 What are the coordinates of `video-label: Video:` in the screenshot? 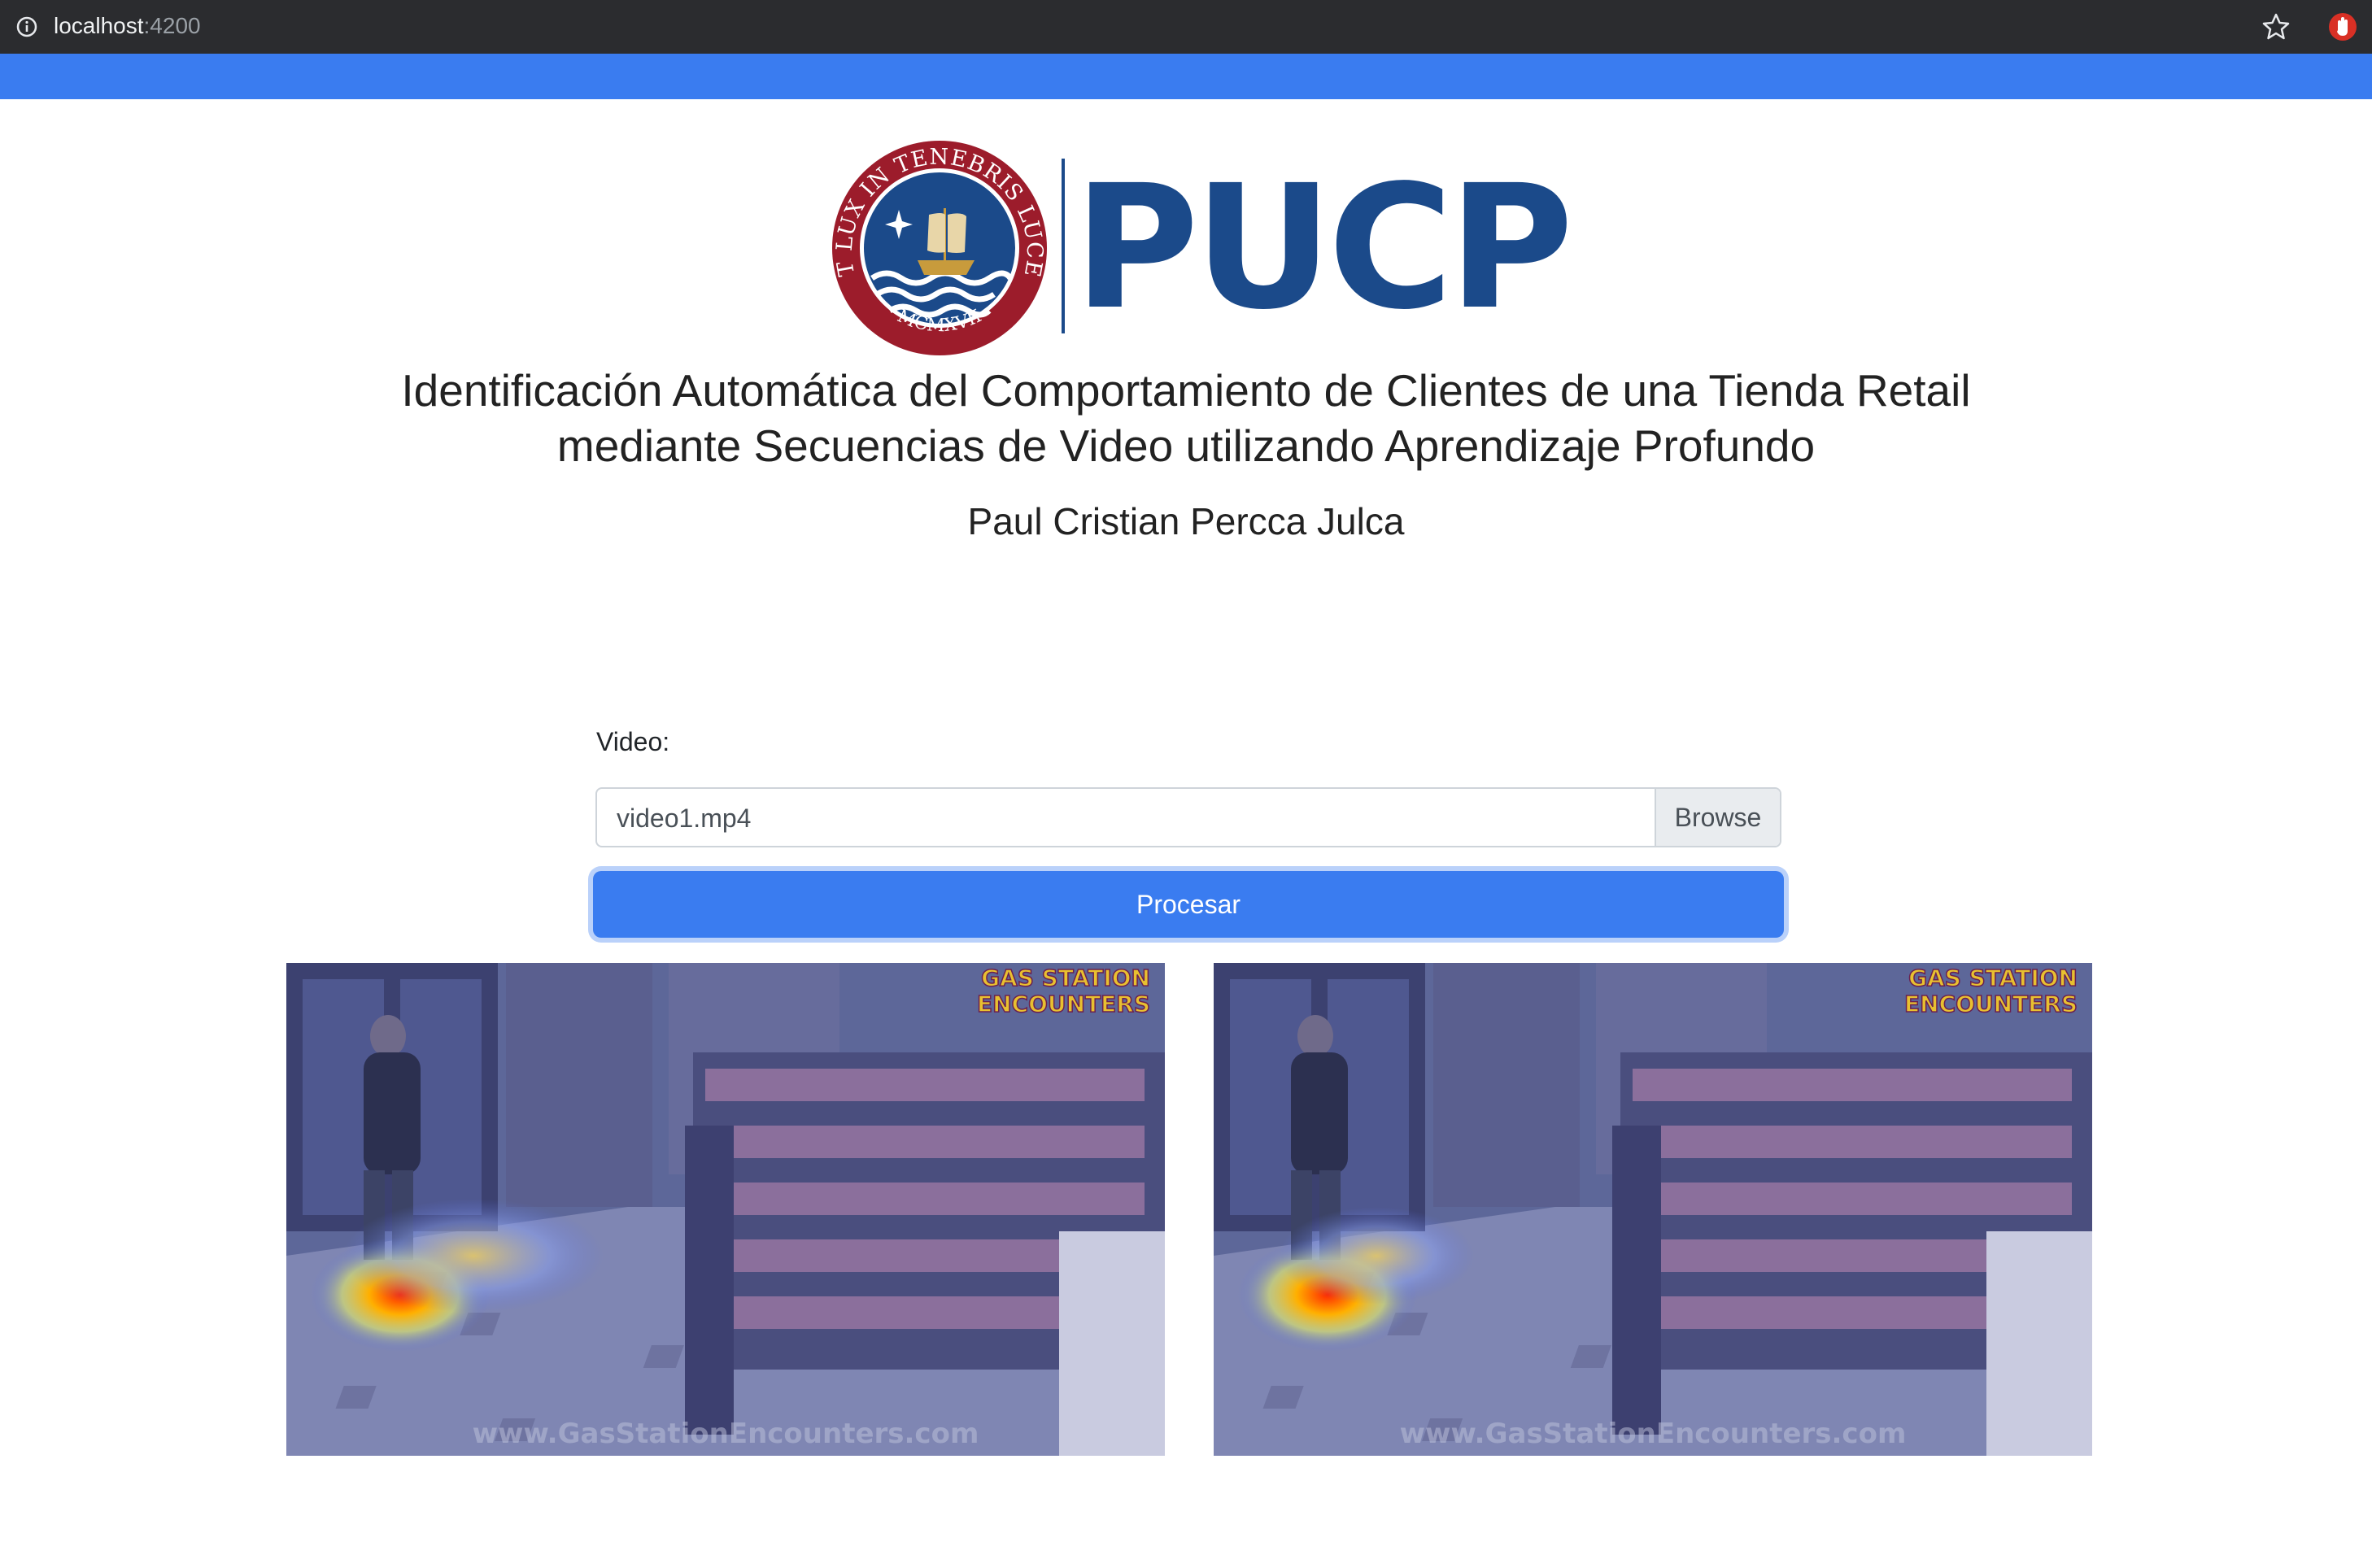 It's located at (633, 741).